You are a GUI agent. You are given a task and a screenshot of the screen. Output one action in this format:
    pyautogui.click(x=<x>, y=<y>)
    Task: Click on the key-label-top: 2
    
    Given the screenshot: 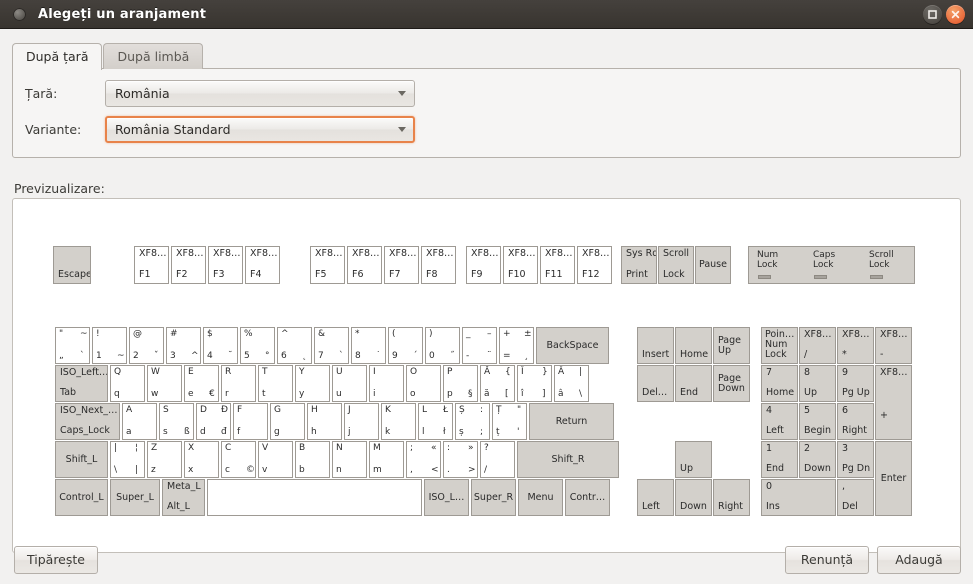 What is the action you would take?
    pyautogui.click(x=807, y=448)
    